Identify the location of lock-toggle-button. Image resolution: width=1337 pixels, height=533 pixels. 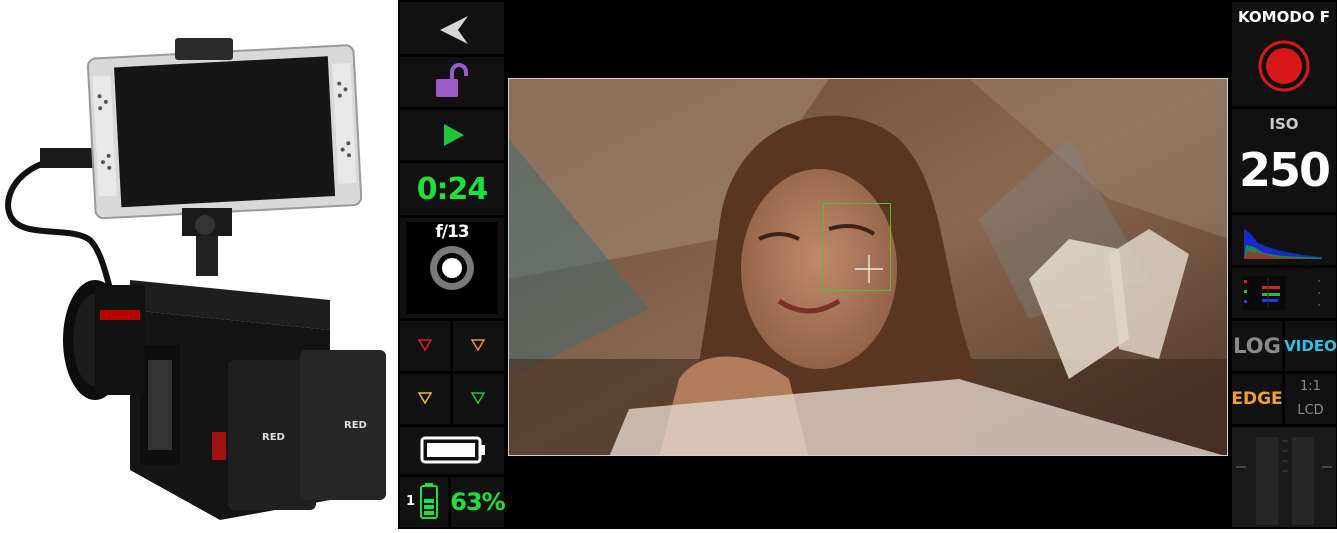
(452, 82).